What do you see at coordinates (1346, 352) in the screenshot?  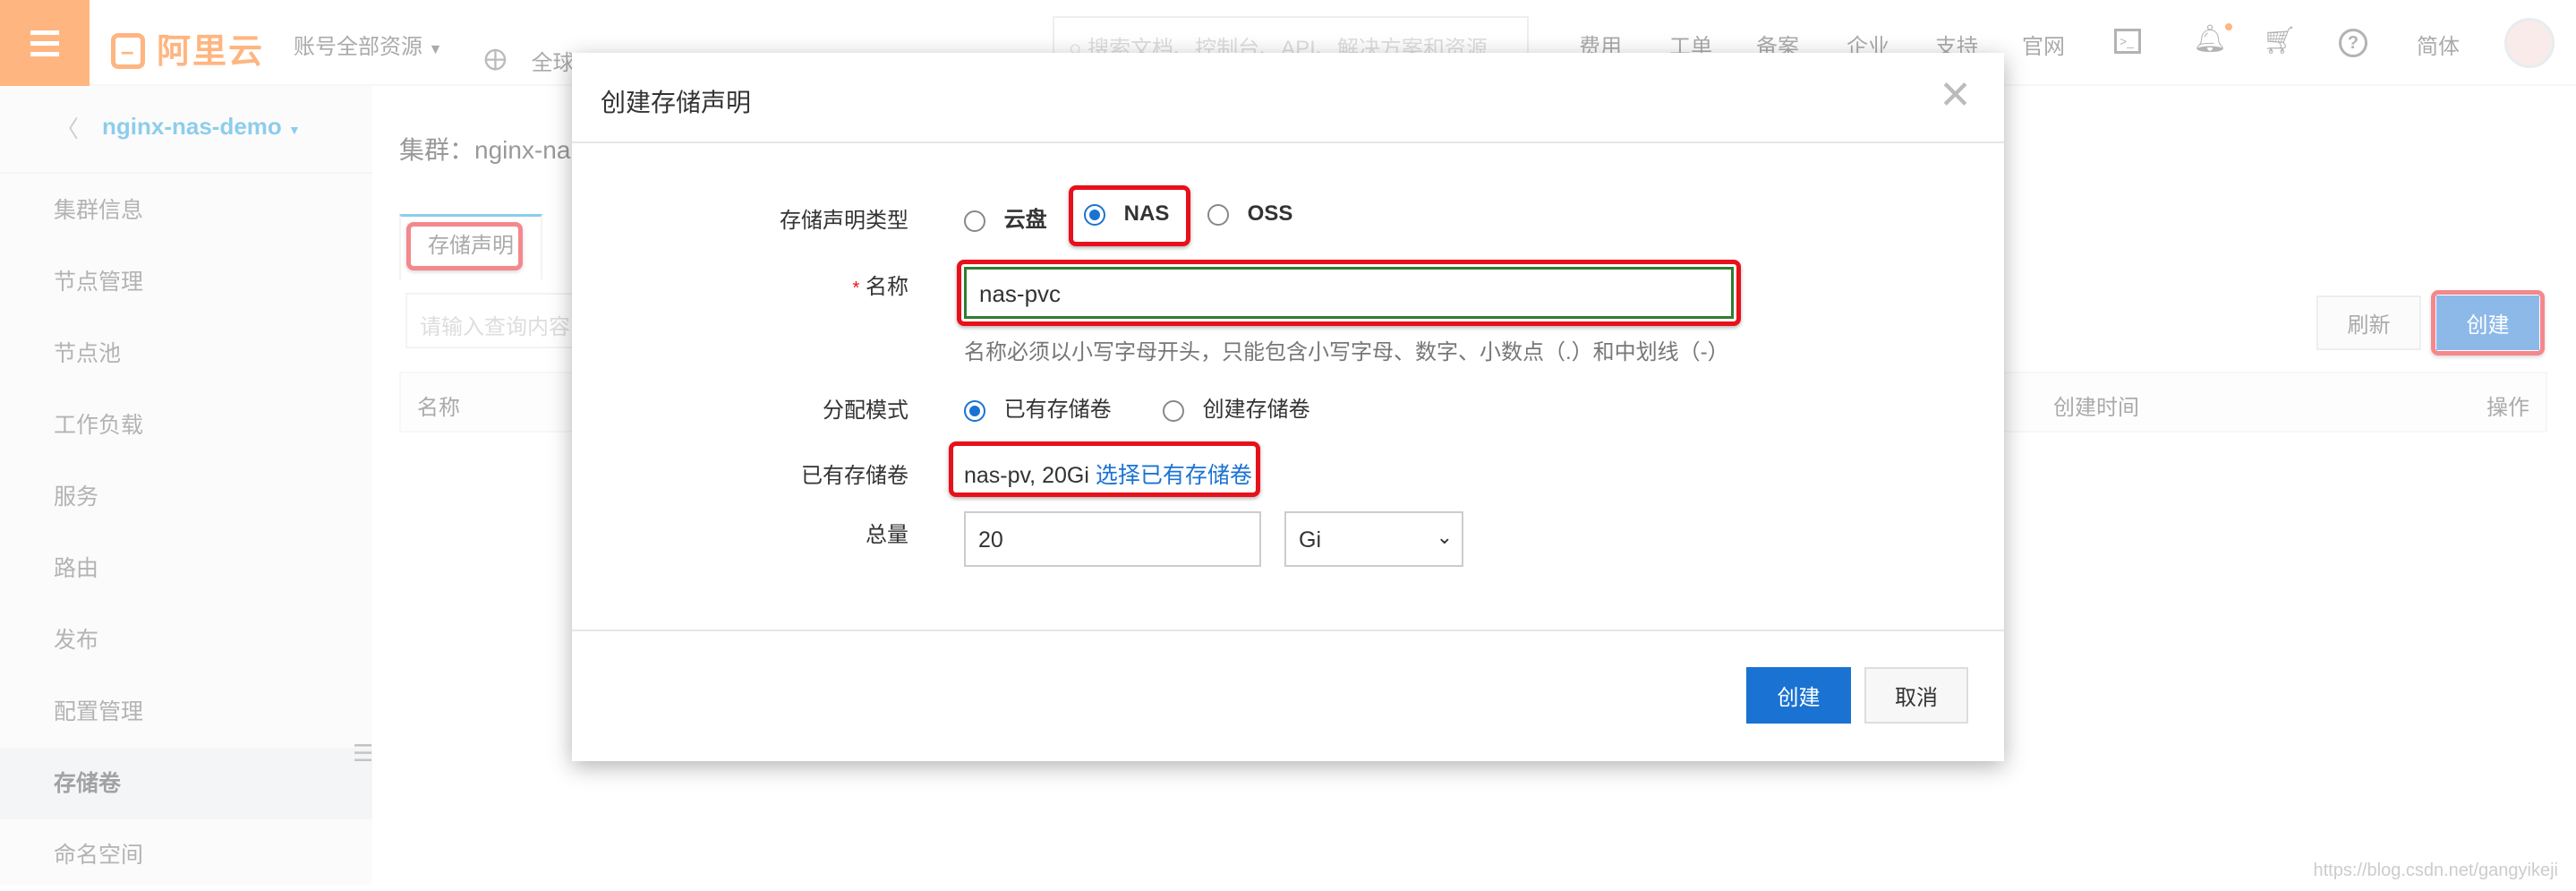 I see `name-help-text: 名称必须以小写字母开头，只能包含小写字母、数字、小数点（.）和中划线（-）` at bounding box center [1346, 352].